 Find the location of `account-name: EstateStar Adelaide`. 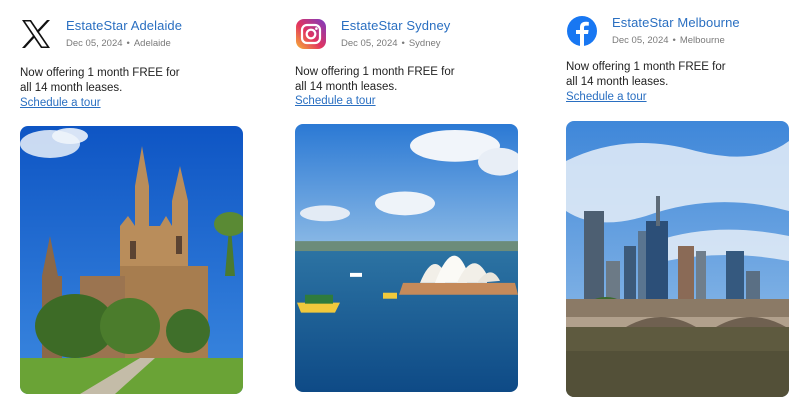

account-name: EstateStar Adelaide is located at coordinates (124, 25).